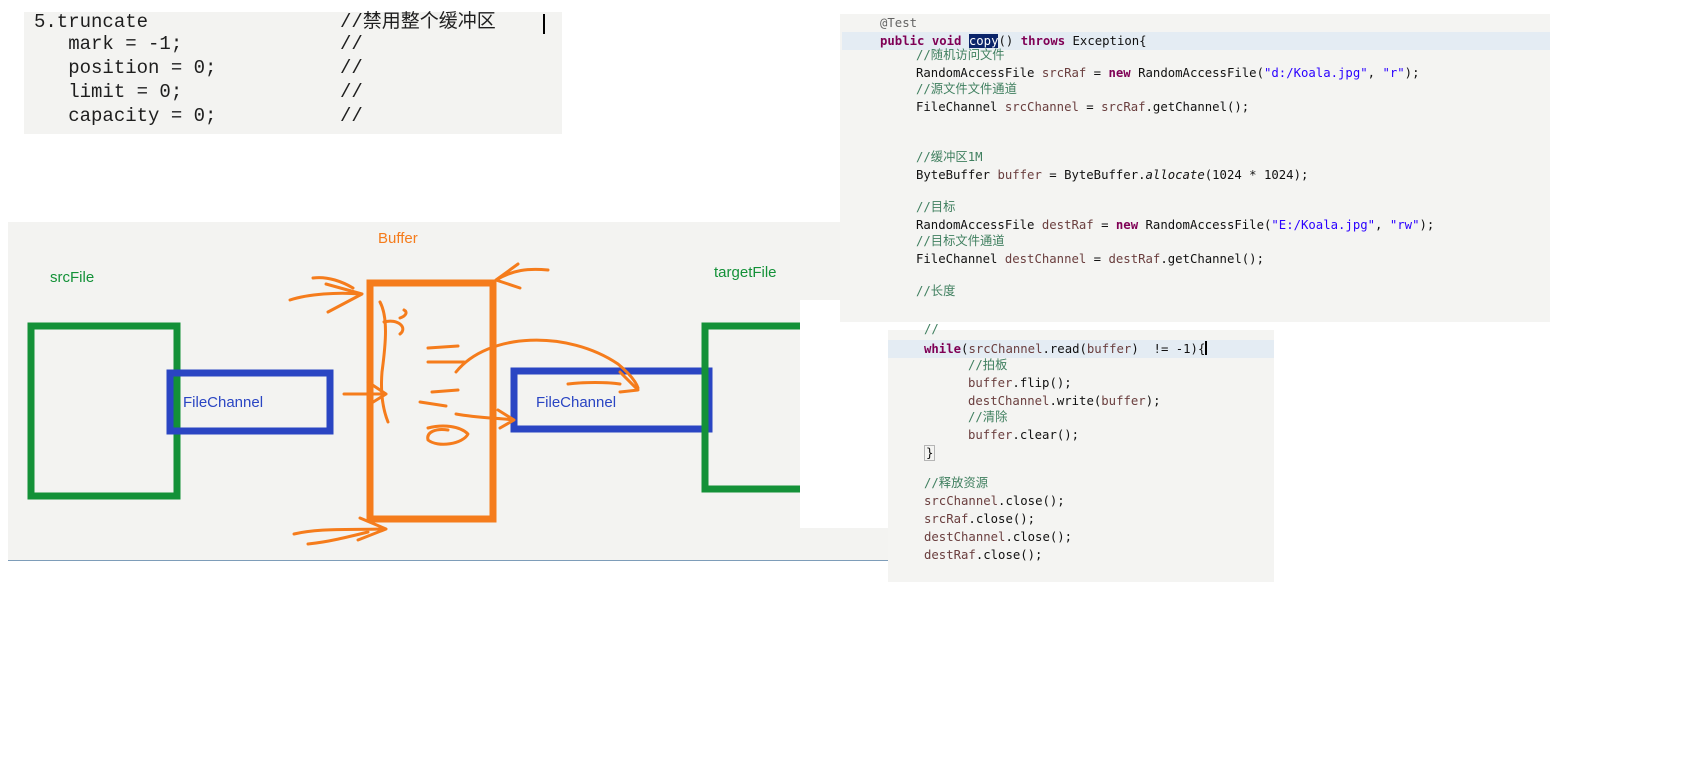  What do you see at coordinates (899, 23) in the screenshot?
I see `code-line: @Test` at bounding box center [899, 23].